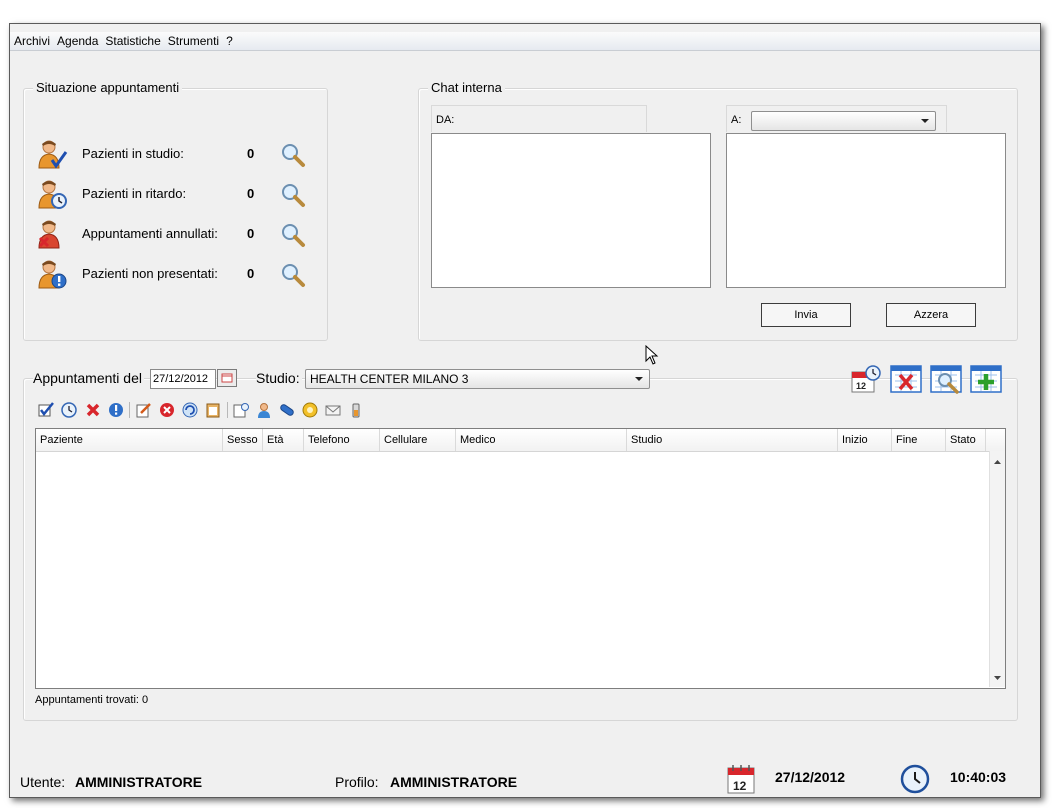 This screenshot has height=808, width=1052. What do you see at coordinates (213, 410) in the screenshot?
I see `clipboard-icon` at bounding box center [213, 410].